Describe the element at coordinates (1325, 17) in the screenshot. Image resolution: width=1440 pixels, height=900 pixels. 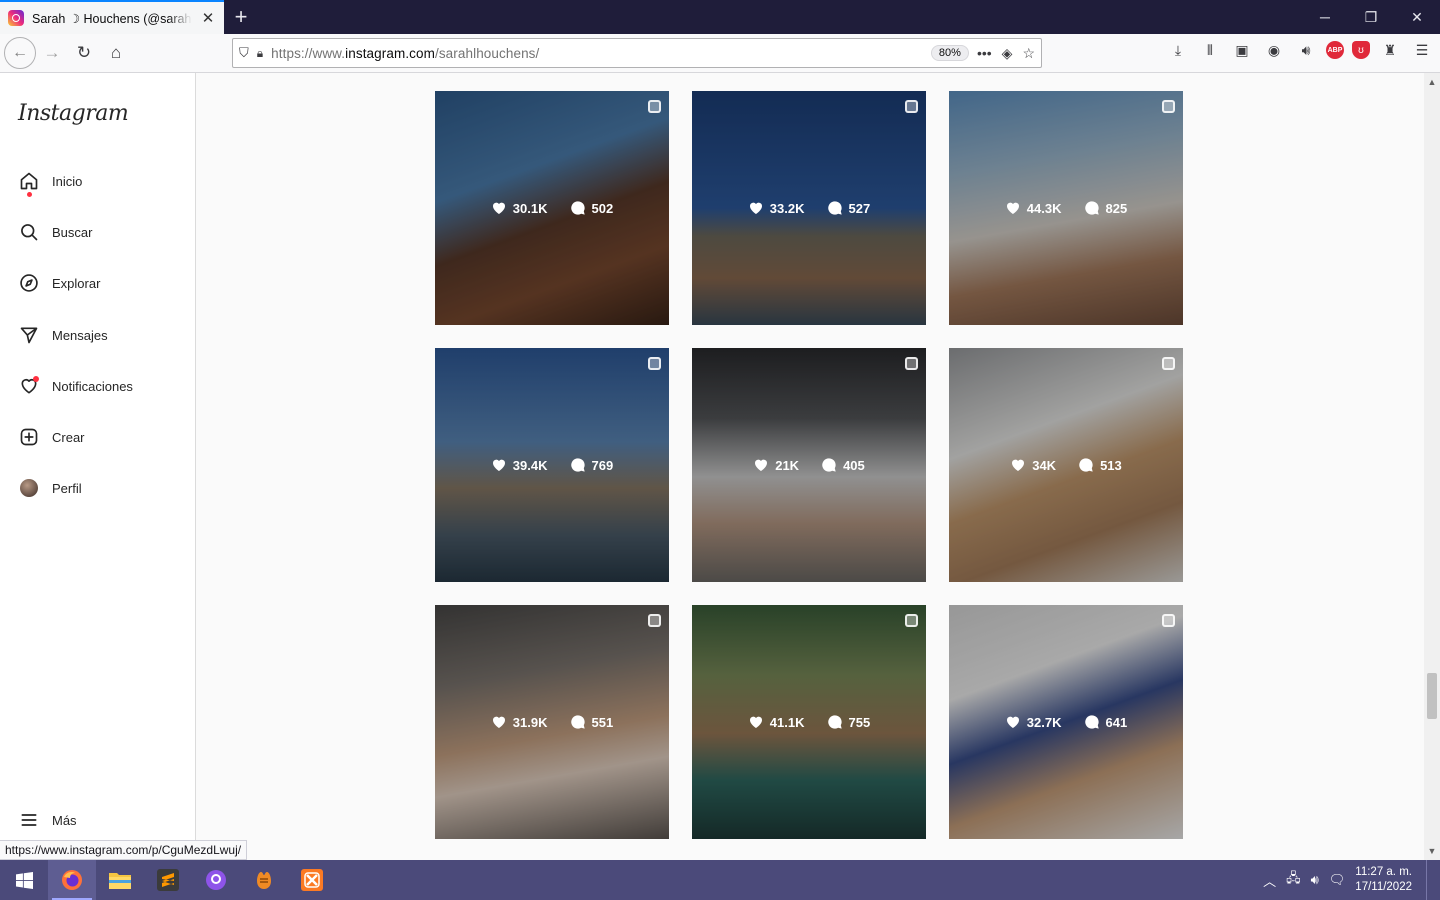
I see `minimize-icon: ─` at that location.